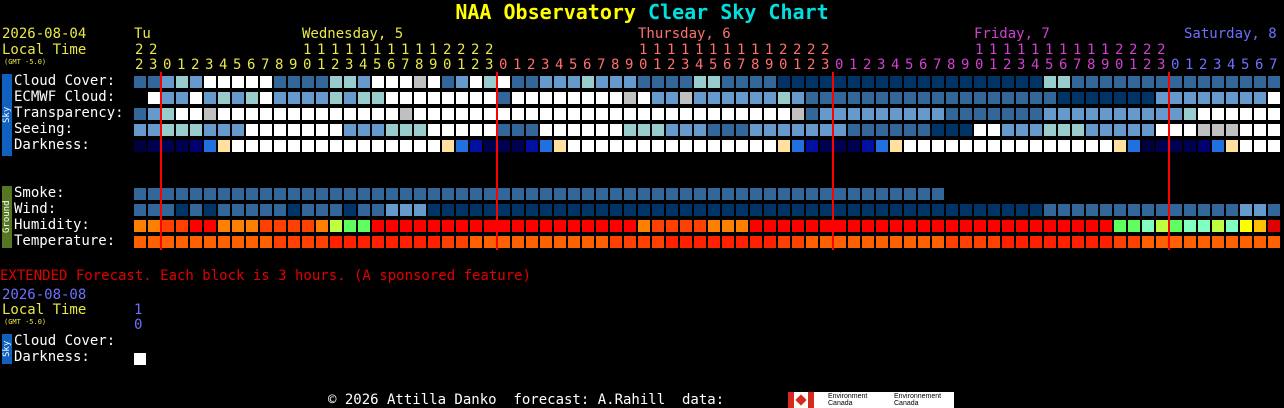 The width and height of the screenshot is (1284, 408). What do you see at coordinates (871, 400) in the screenshot?
I see `environment-canada-logo: Environment Canada Environnement Canada` at bounding box center [871, 400].